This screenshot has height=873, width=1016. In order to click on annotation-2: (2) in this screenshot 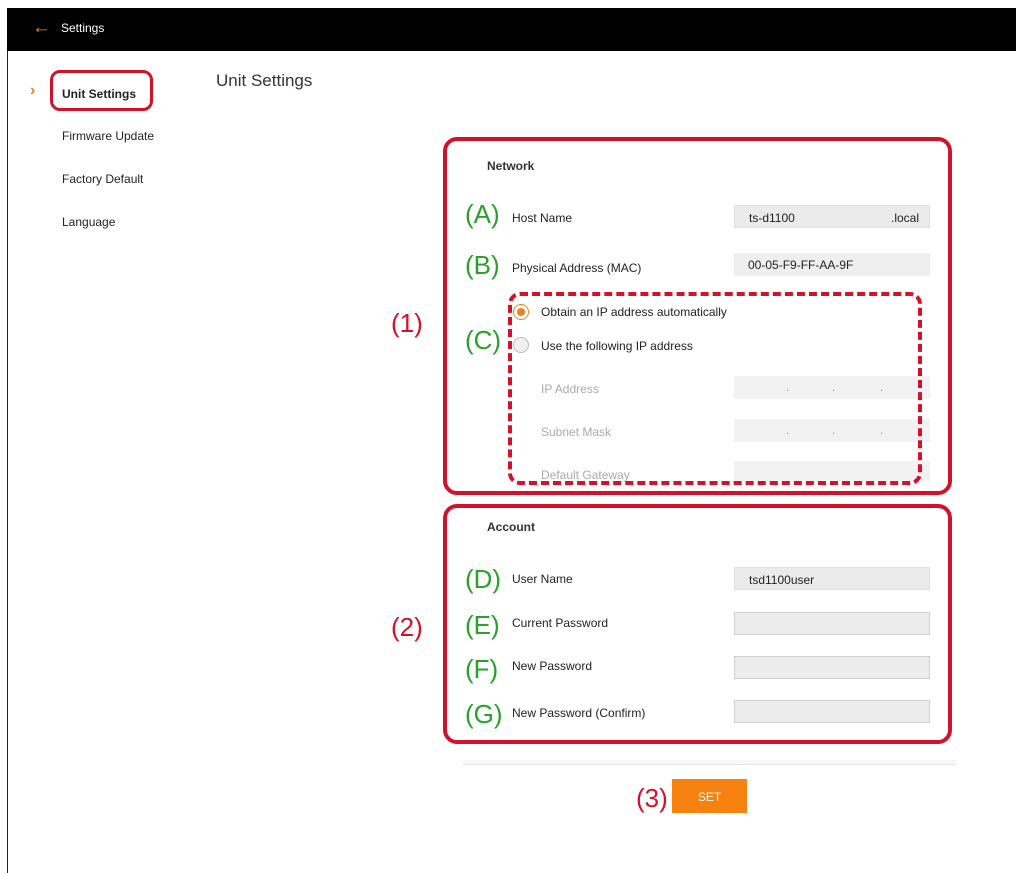, I will do `click(407, 627)`.